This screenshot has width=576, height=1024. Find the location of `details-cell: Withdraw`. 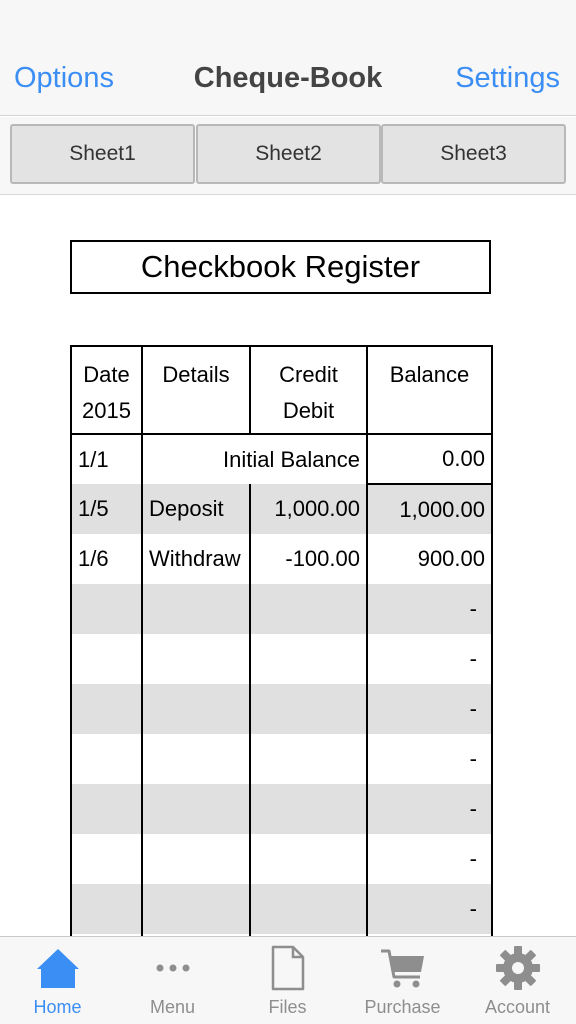

details-cell: Withdraw is located at coordinates (196, 559).